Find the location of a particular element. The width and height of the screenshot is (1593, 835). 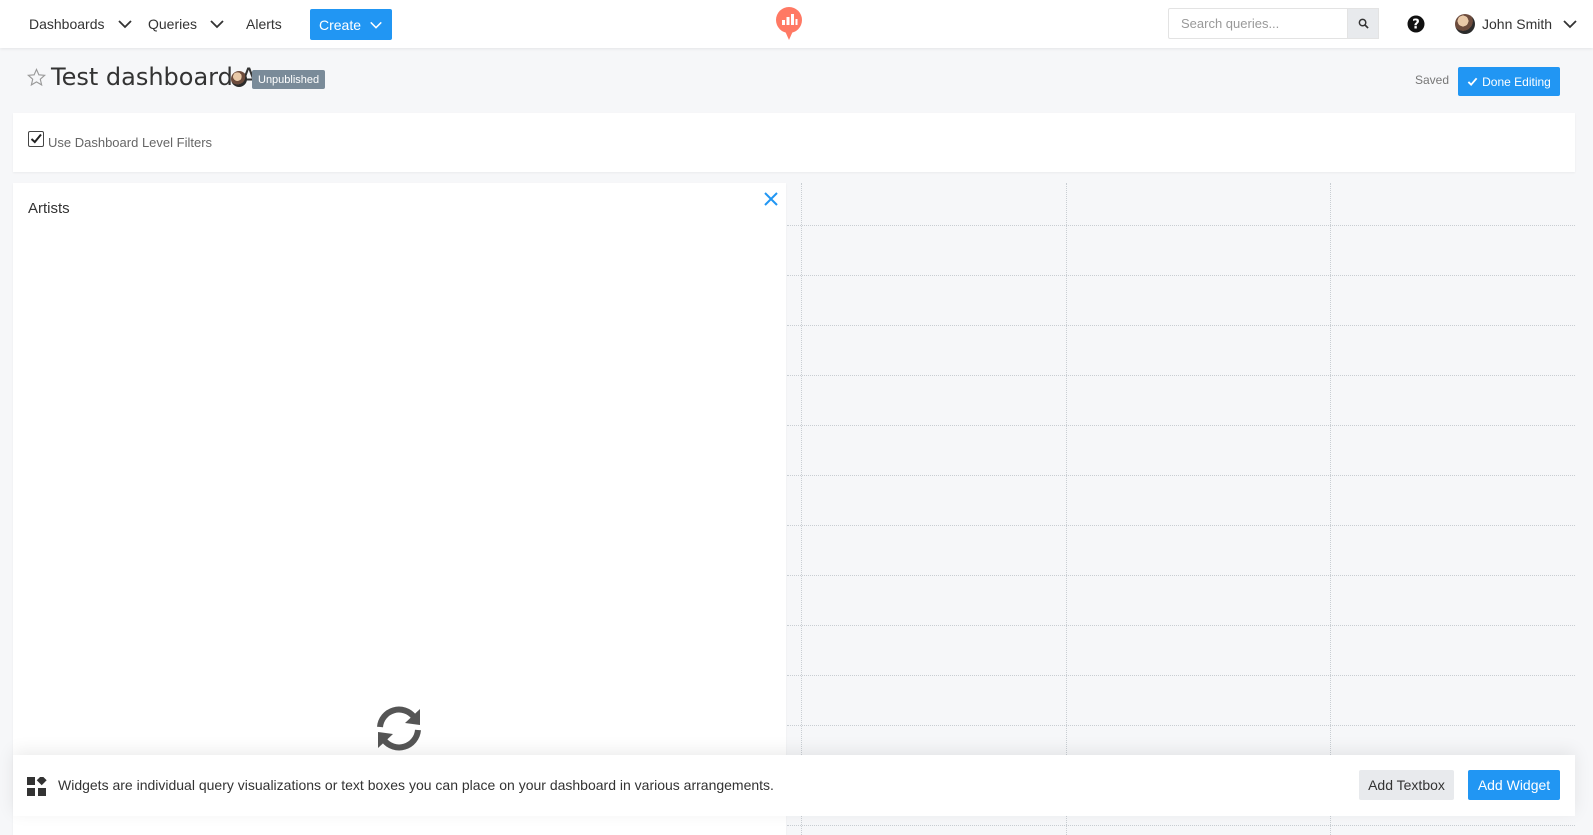

user-menu: John Smith is located at coordinates (1516, 24).